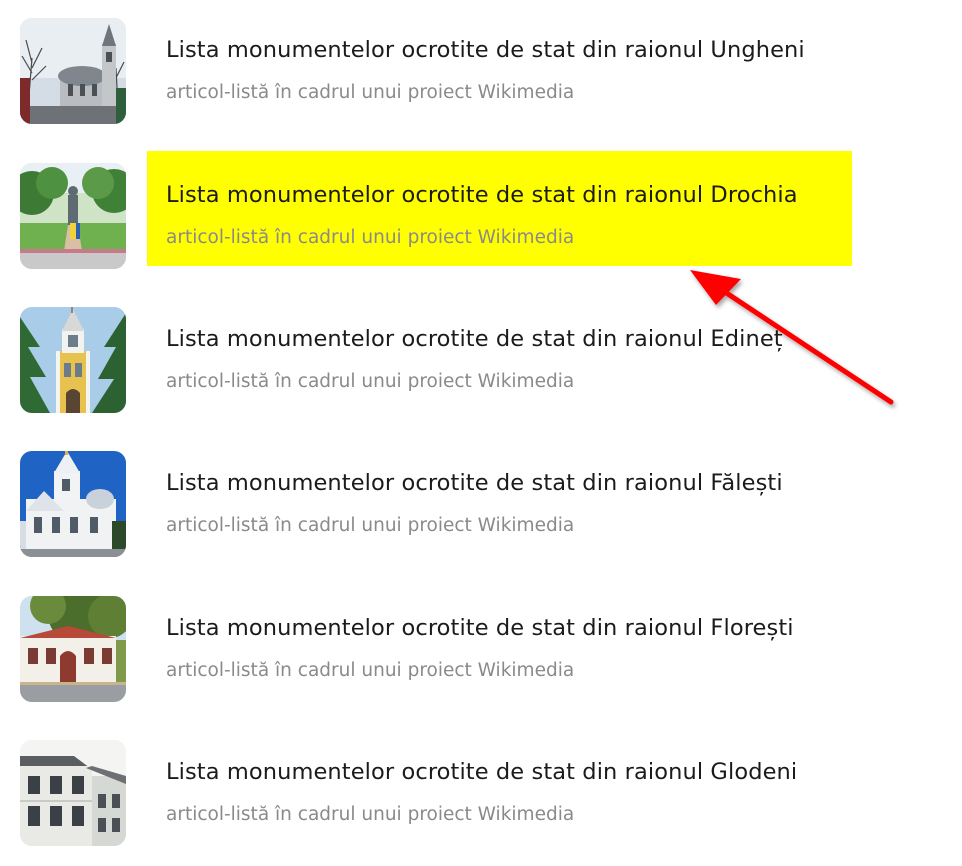  What do you see at coordinates (73, 216) in the screenshot?
I see `monument-park-thumbnail-icon` at bounding box center [73, 216].